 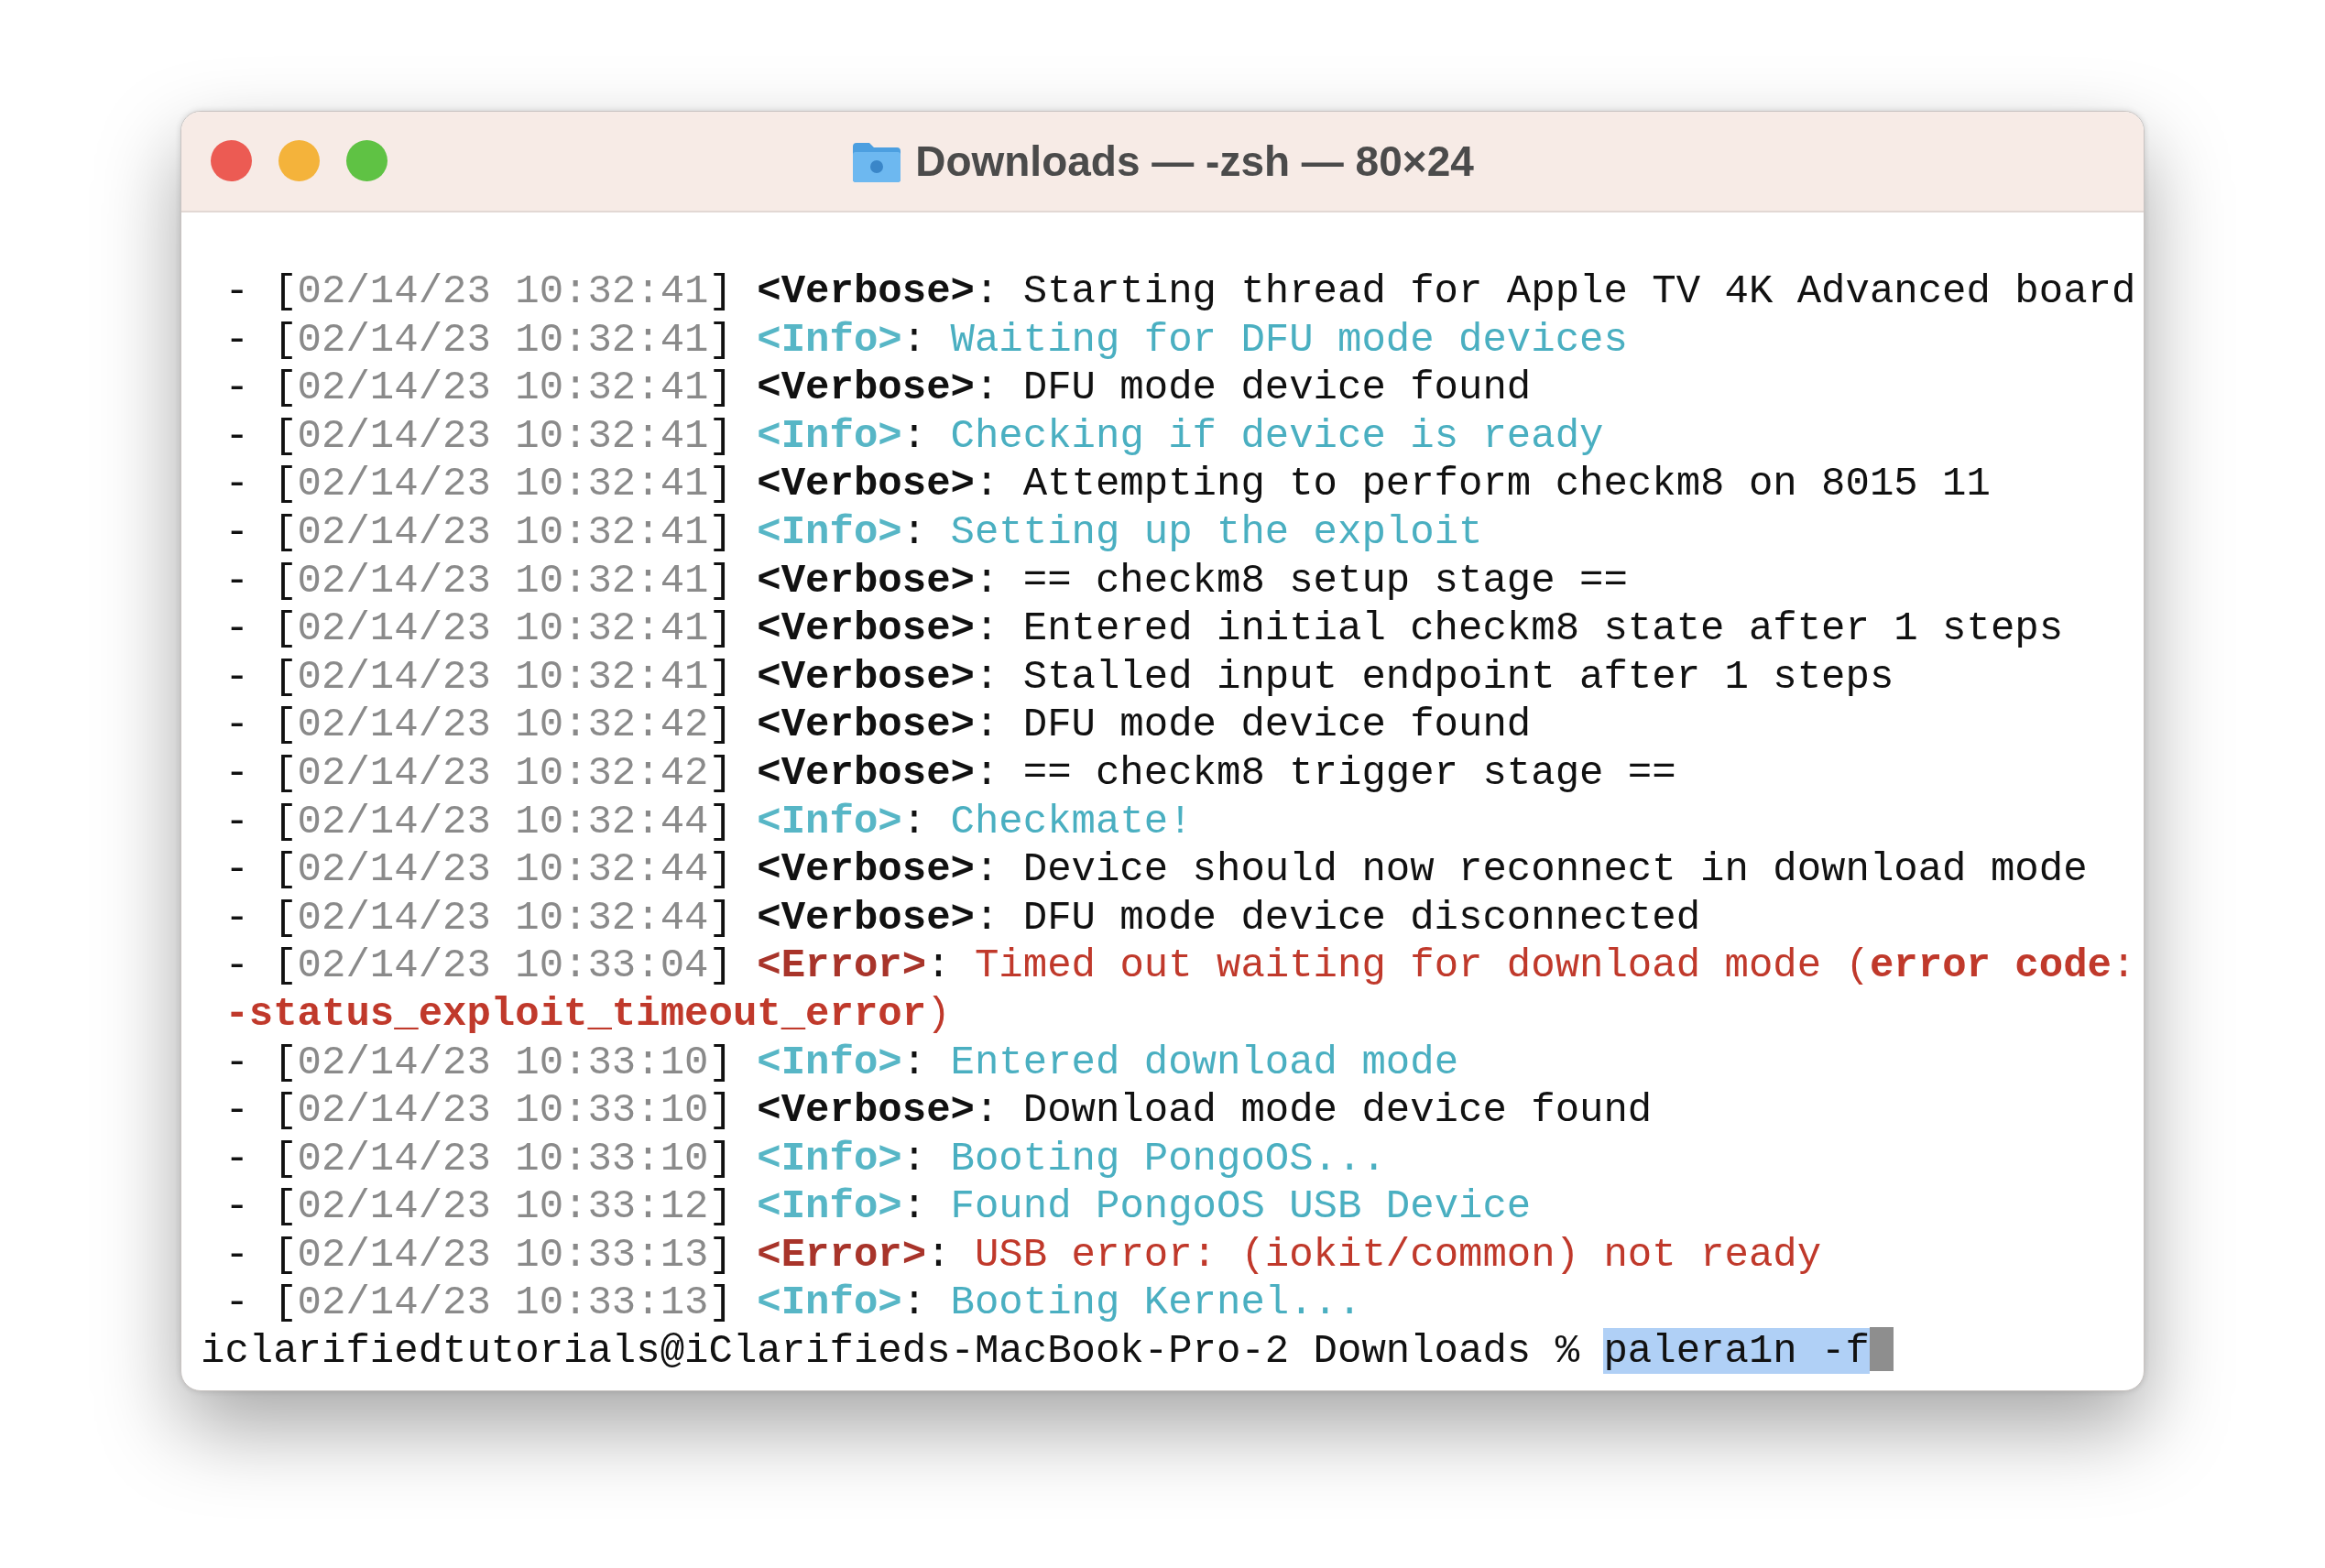 I want to click on command-text: palera1n -f, so click(x=1736, y=1351).